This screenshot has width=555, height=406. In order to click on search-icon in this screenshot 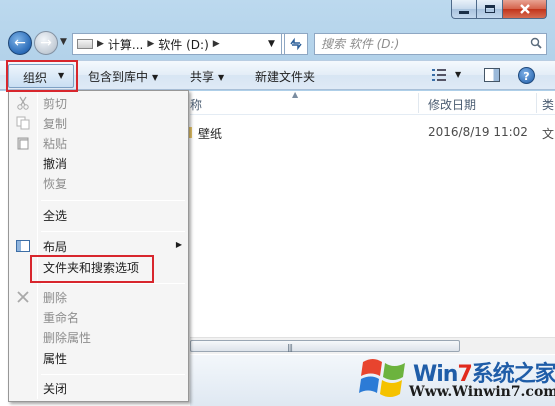, I will do `click(536, 43)`.